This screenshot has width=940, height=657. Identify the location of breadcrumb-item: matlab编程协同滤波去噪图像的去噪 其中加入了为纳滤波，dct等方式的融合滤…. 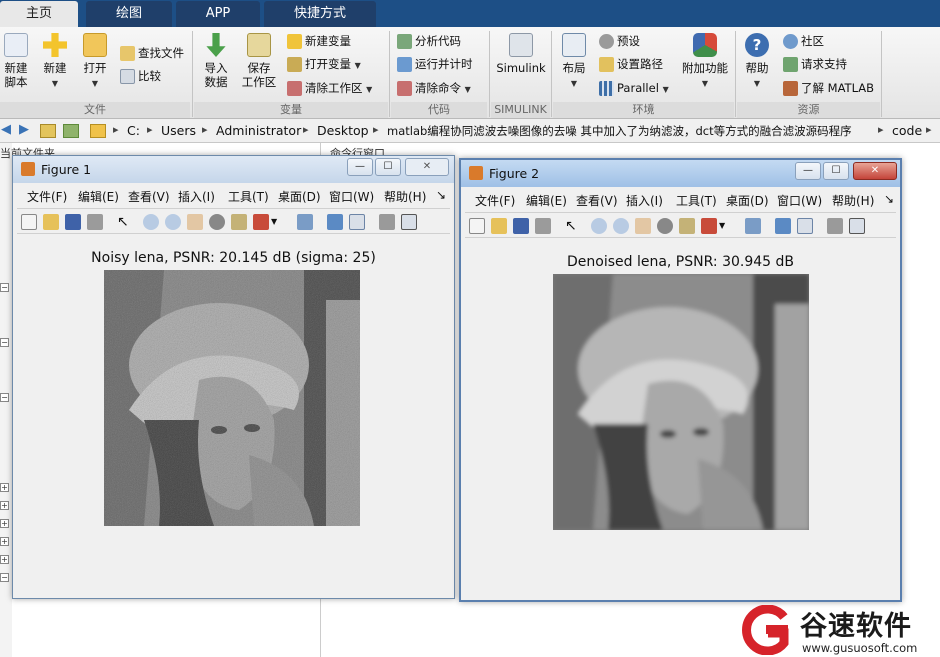
(632, 131).